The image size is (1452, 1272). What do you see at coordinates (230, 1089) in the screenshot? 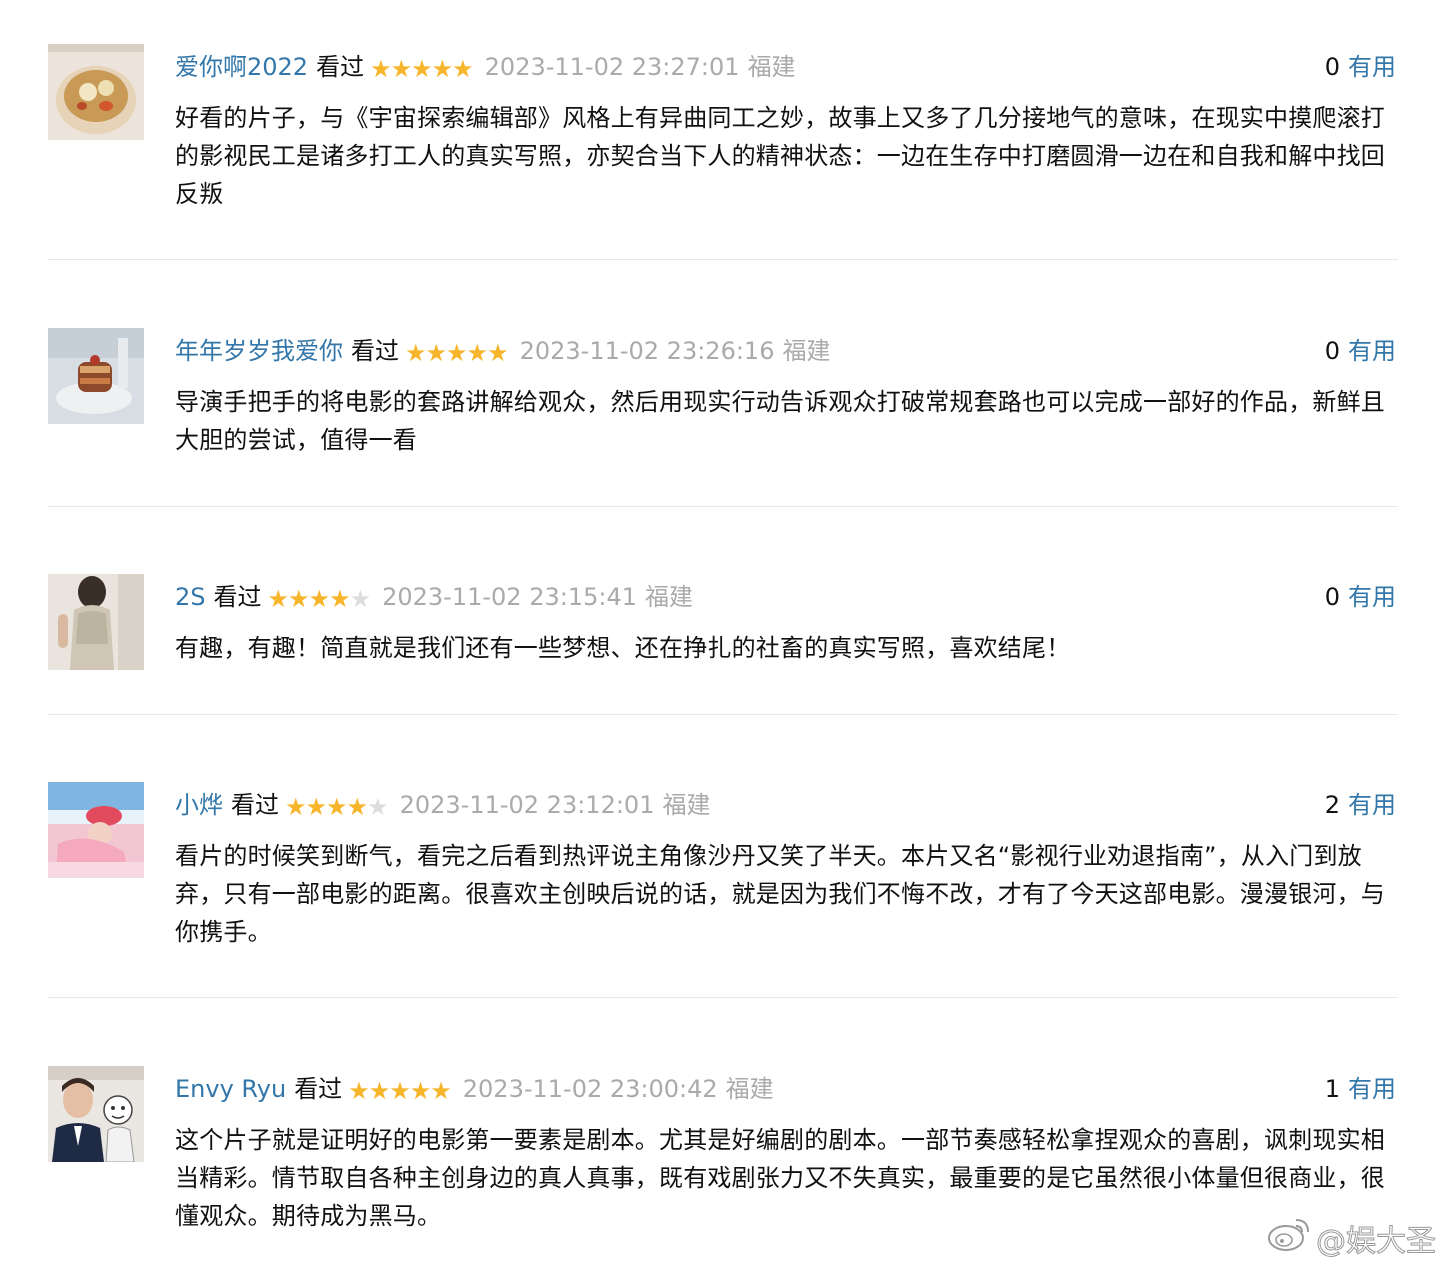
I see `username-link: Envy Ryu` at bounding box center [230, 1089].